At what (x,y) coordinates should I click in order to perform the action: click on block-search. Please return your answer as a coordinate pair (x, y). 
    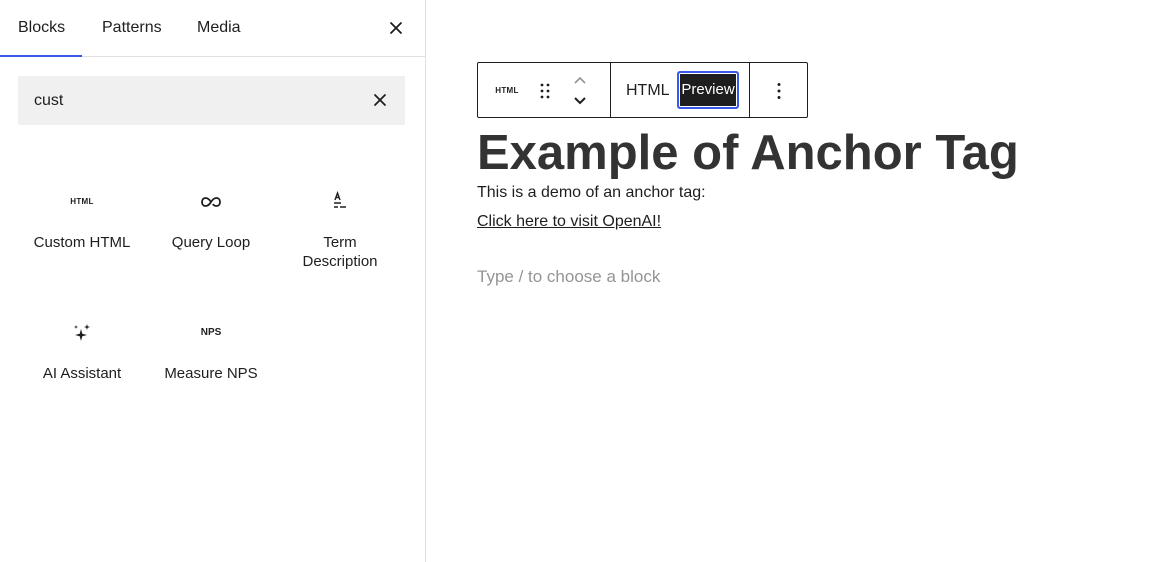
    Looking at the image, I should click on (211, 100).